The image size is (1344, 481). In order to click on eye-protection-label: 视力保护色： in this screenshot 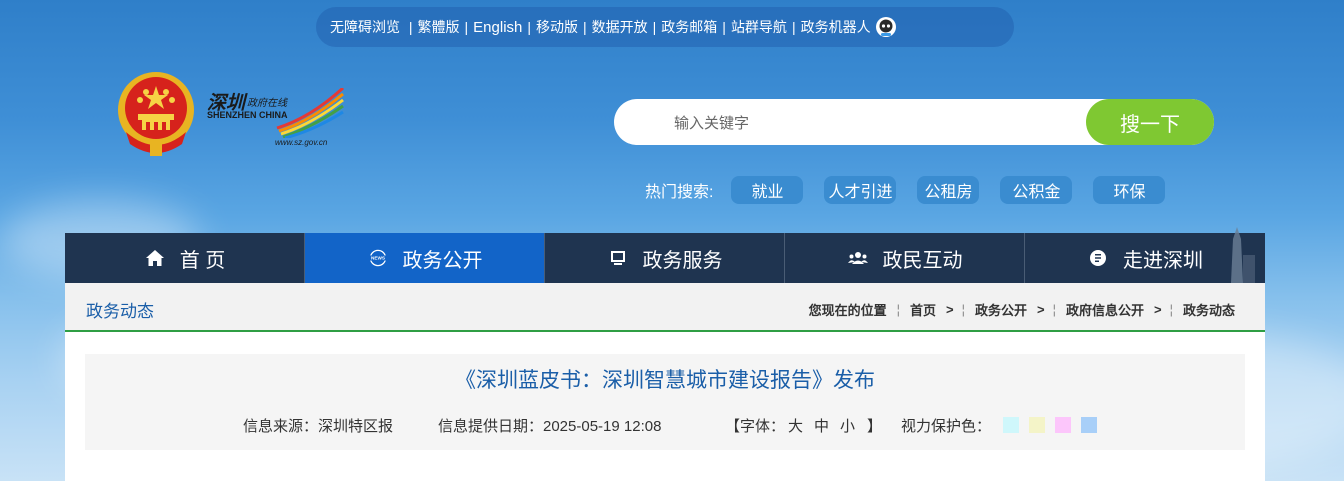, I will do `click(946, 426)`.